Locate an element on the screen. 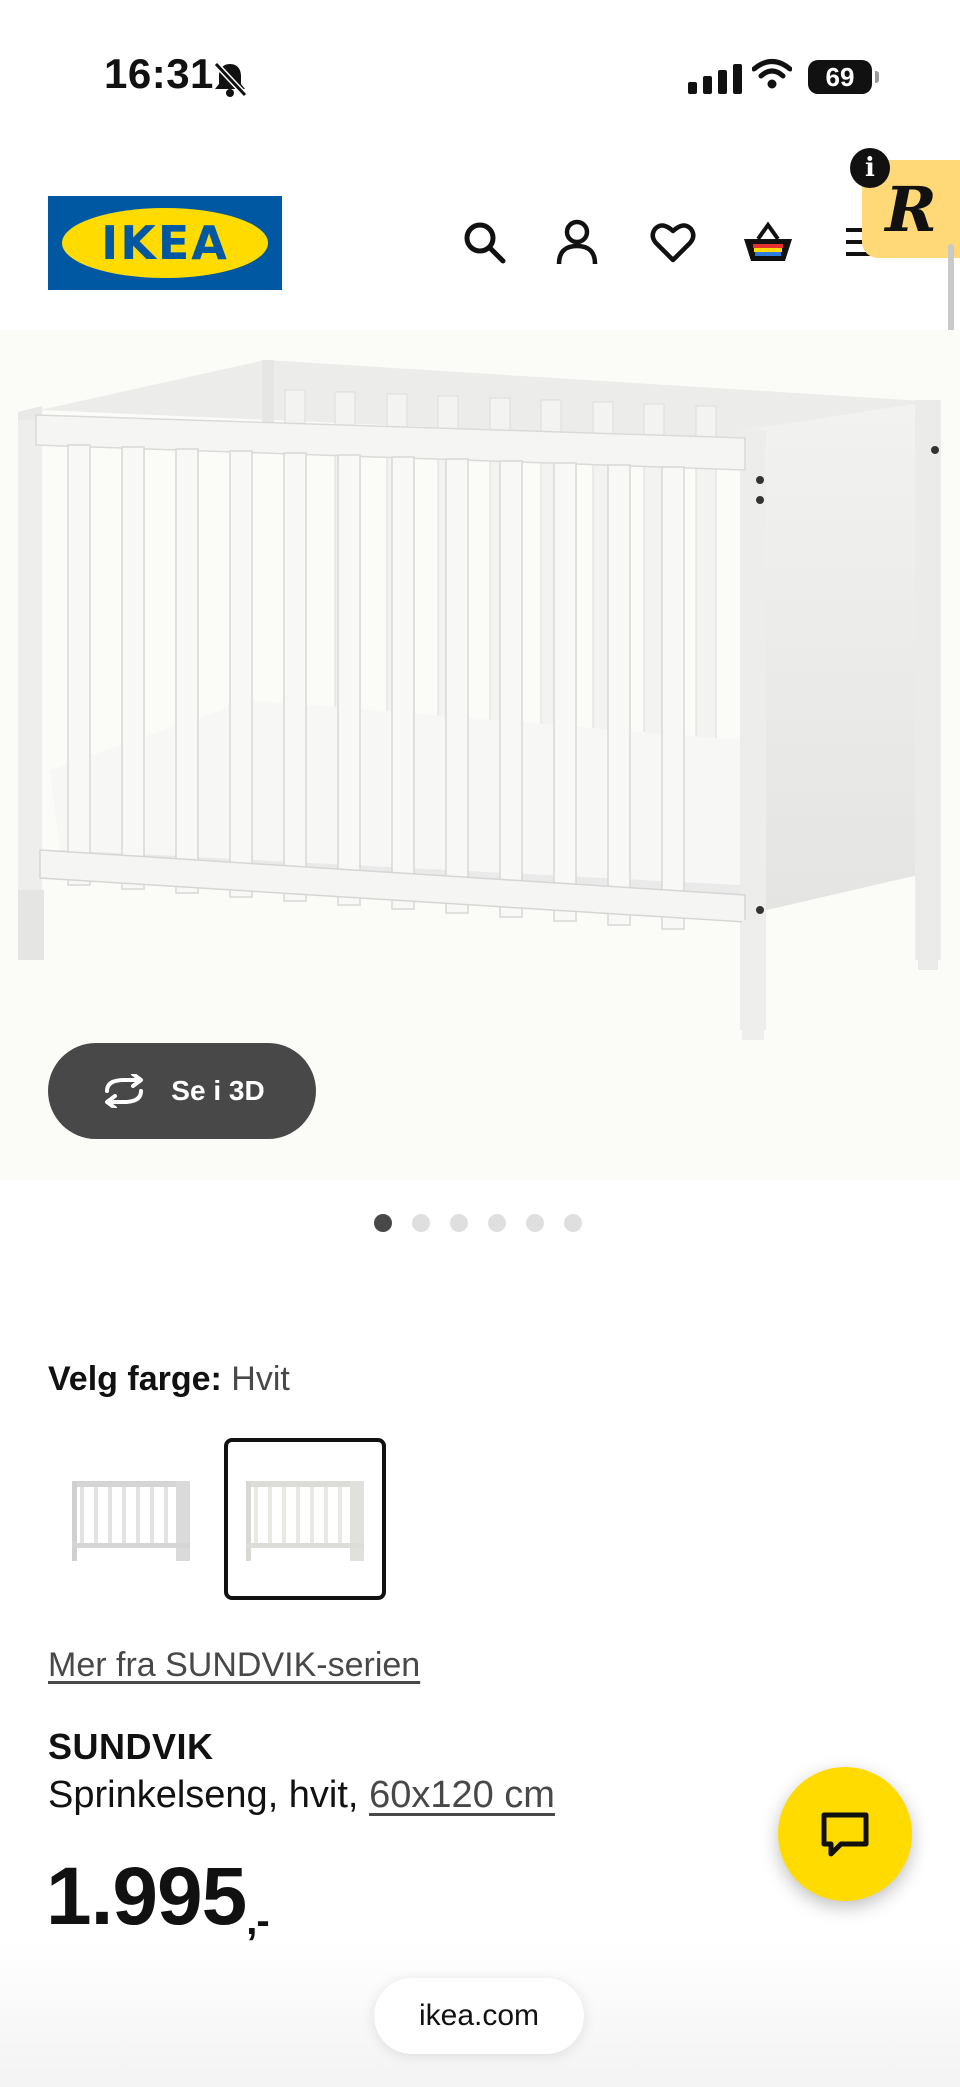  gallery-pagination is located at coordinates (478, 1223).